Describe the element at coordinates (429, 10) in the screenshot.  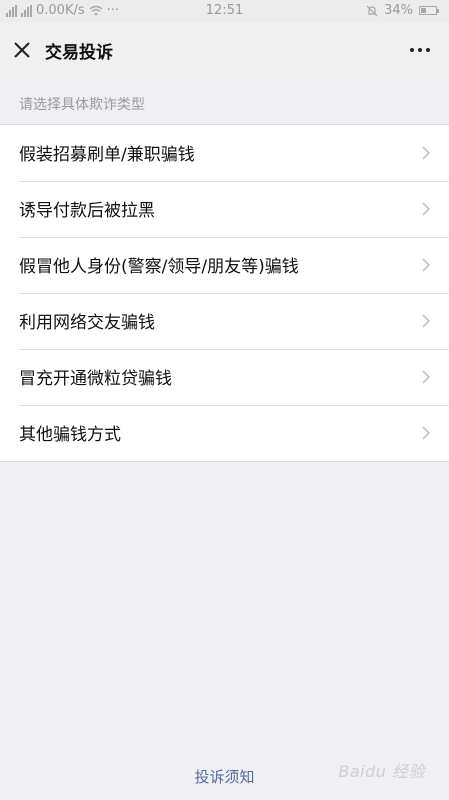
I see `battery-icon` at that location.